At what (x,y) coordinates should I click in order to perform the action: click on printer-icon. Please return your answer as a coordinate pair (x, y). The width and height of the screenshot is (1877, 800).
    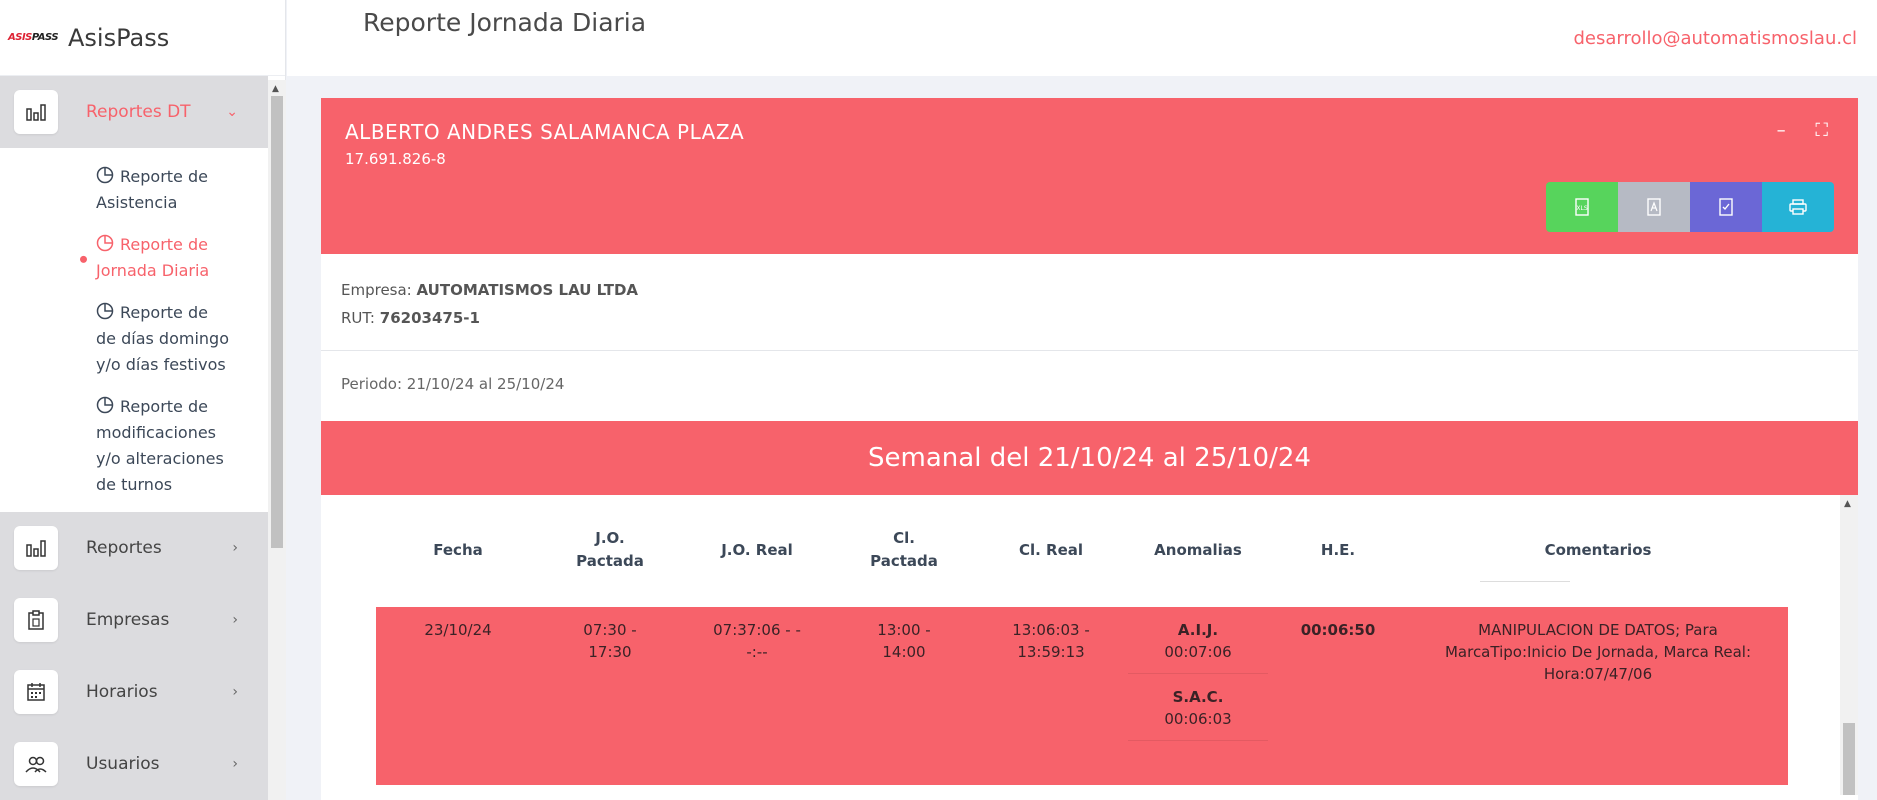
    Looking at the image, I should click on (1798, 207).